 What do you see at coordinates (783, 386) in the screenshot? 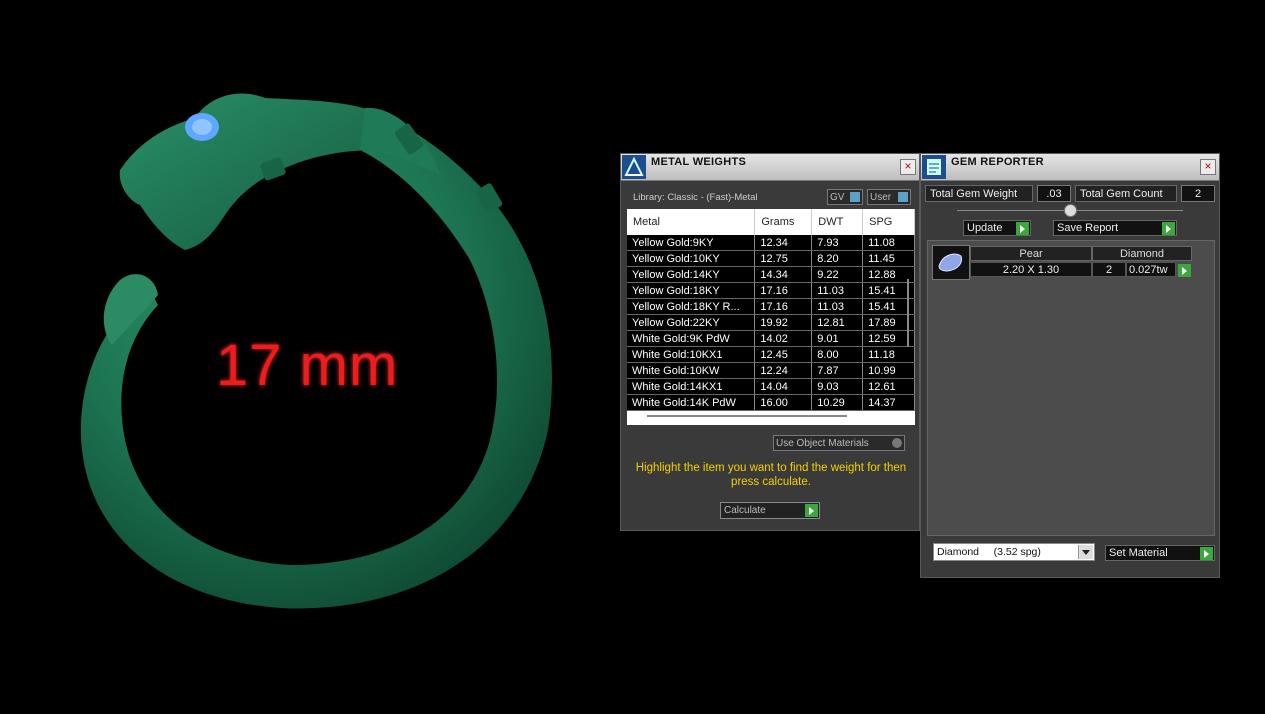
I see `table-cell: 14.04` at bounding box center [783, 386].